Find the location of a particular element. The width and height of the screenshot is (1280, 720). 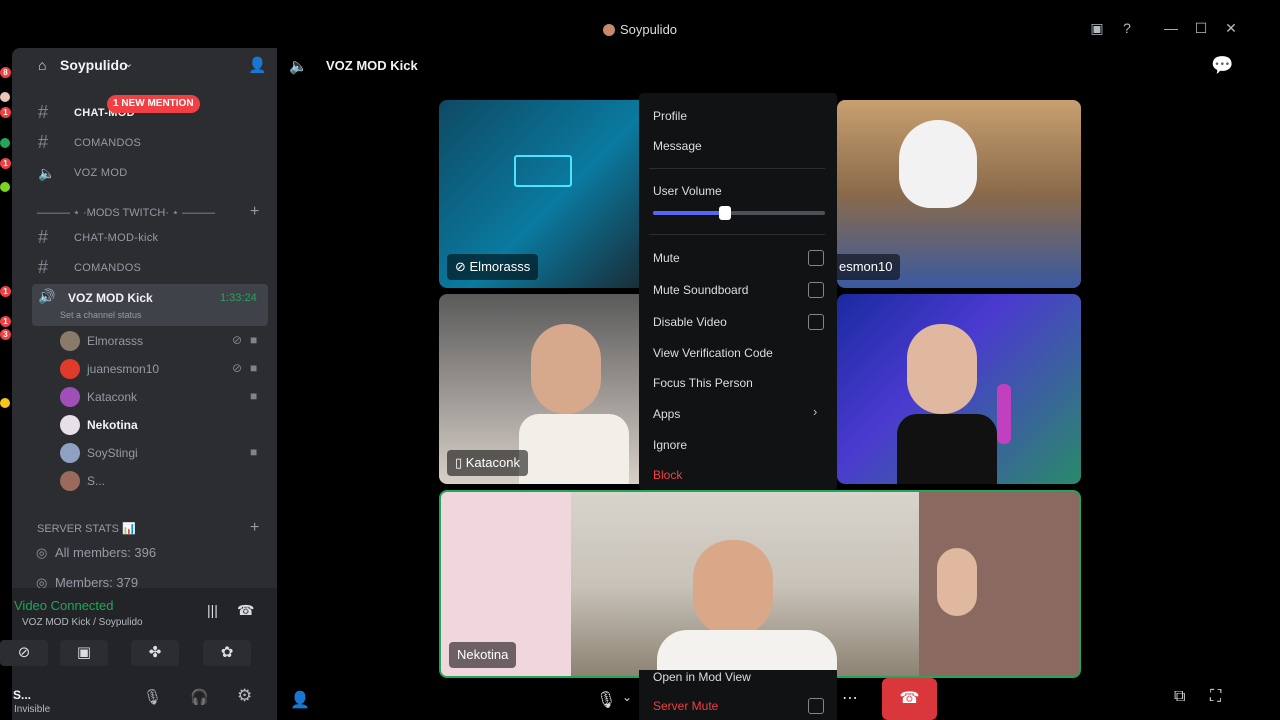

camera-off-button: ⊘ is located at coordinates (24, 653).